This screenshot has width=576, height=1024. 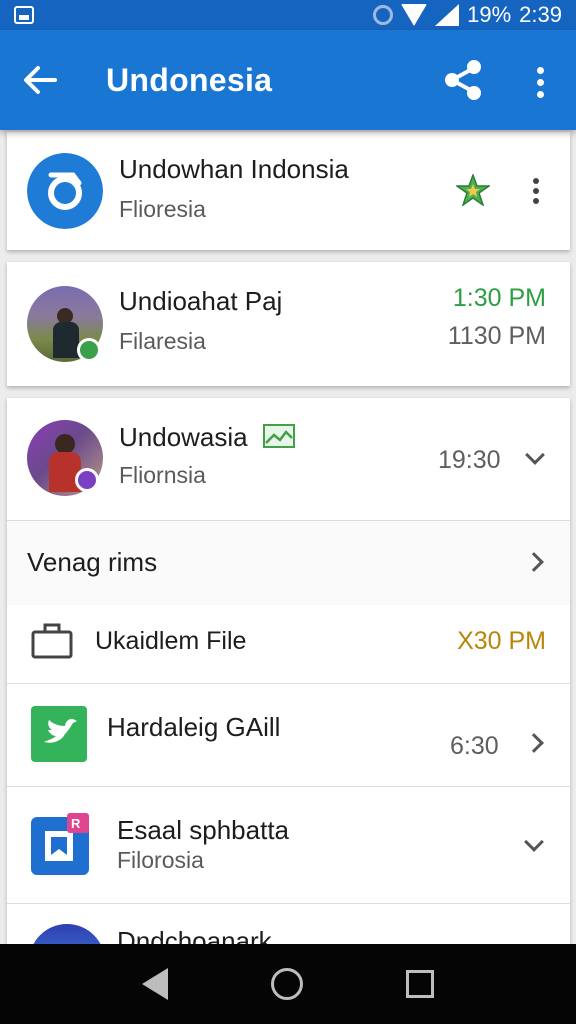 I want to click on item-title: Dndchoanark, so click(x=194, y=935).